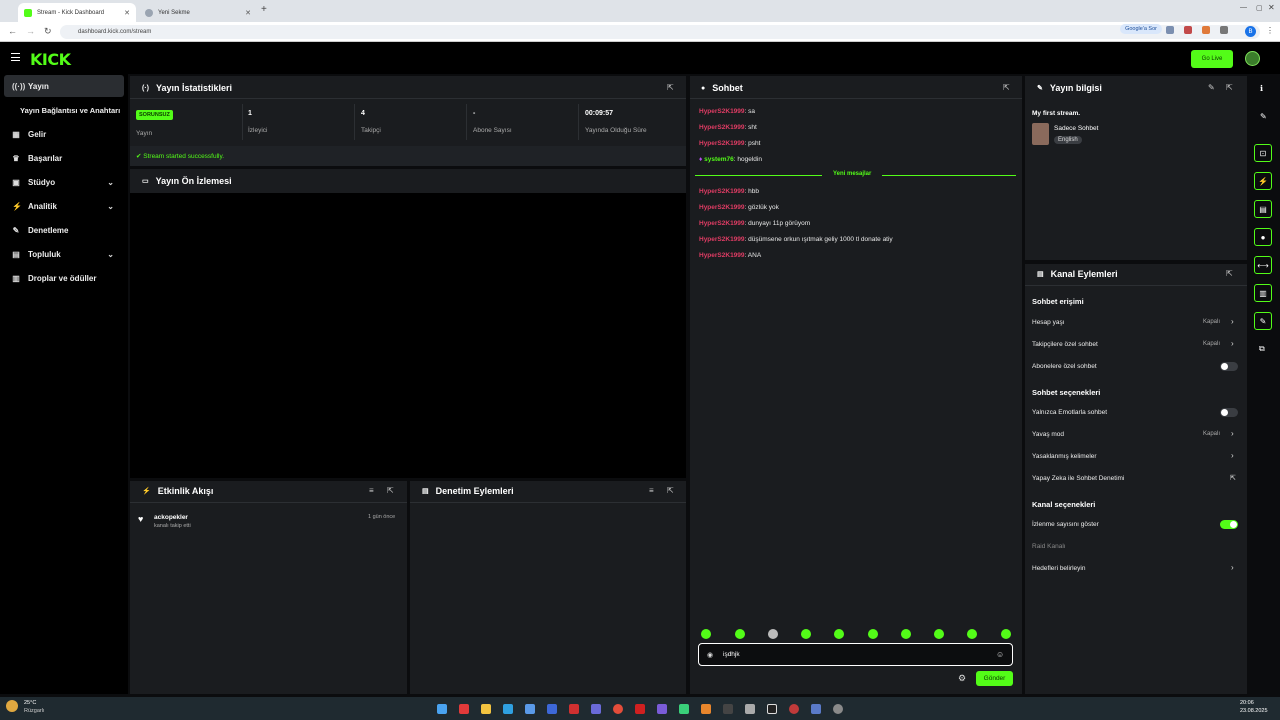 The image size is (1280, 720). What do you see at coordinates (1263, 181) in the screenshot?
I see `rail-lightning-icon: ⚡` at bounding box center [1263, 181].